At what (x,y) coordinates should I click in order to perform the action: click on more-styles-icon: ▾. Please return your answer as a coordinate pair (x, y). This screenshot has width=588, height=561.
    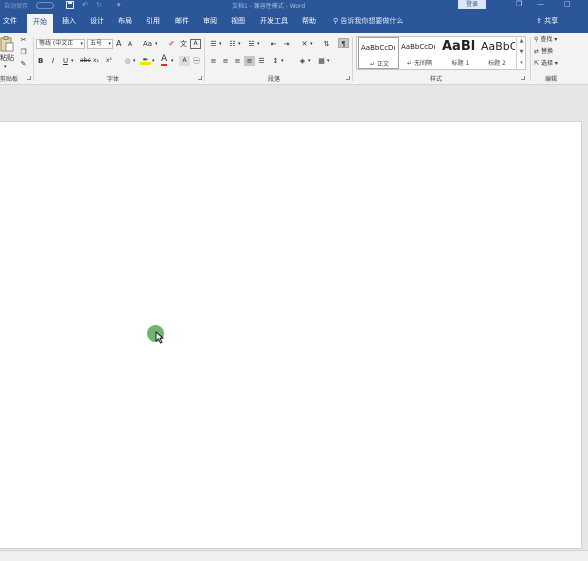
    Looking at the image, I should click on (521, 63).